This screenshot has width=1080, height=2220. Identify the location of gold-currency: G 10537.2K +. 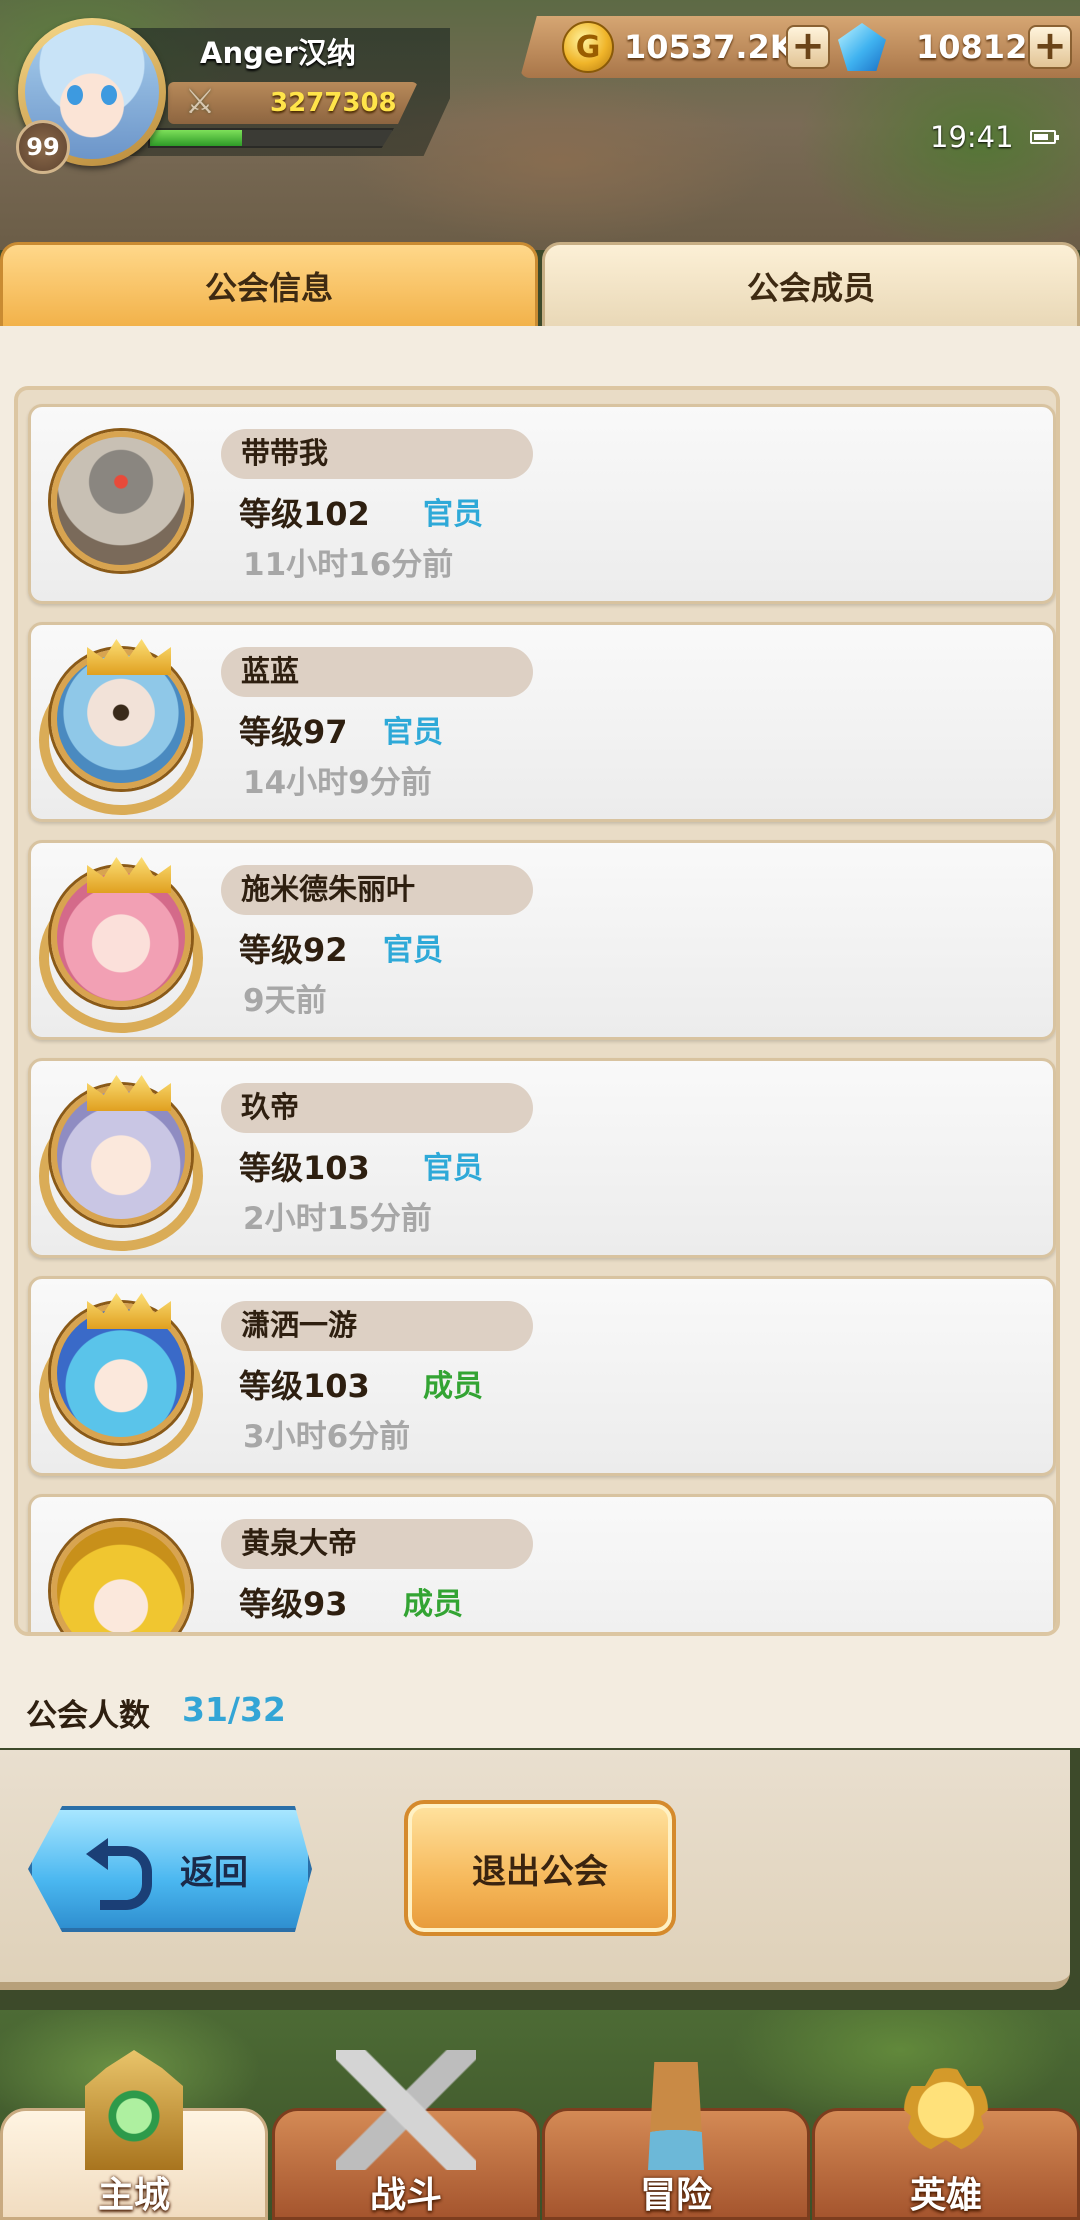
(696, 47).